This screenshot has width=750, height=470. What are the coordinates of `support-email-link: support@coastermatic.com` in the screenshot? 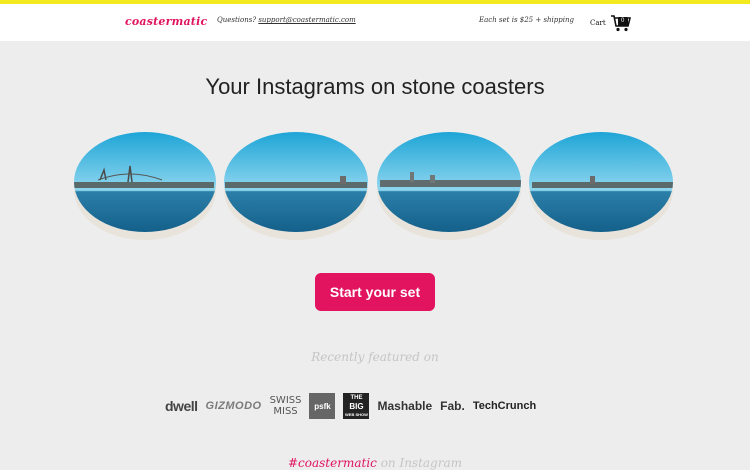 It's located at (306, 20).